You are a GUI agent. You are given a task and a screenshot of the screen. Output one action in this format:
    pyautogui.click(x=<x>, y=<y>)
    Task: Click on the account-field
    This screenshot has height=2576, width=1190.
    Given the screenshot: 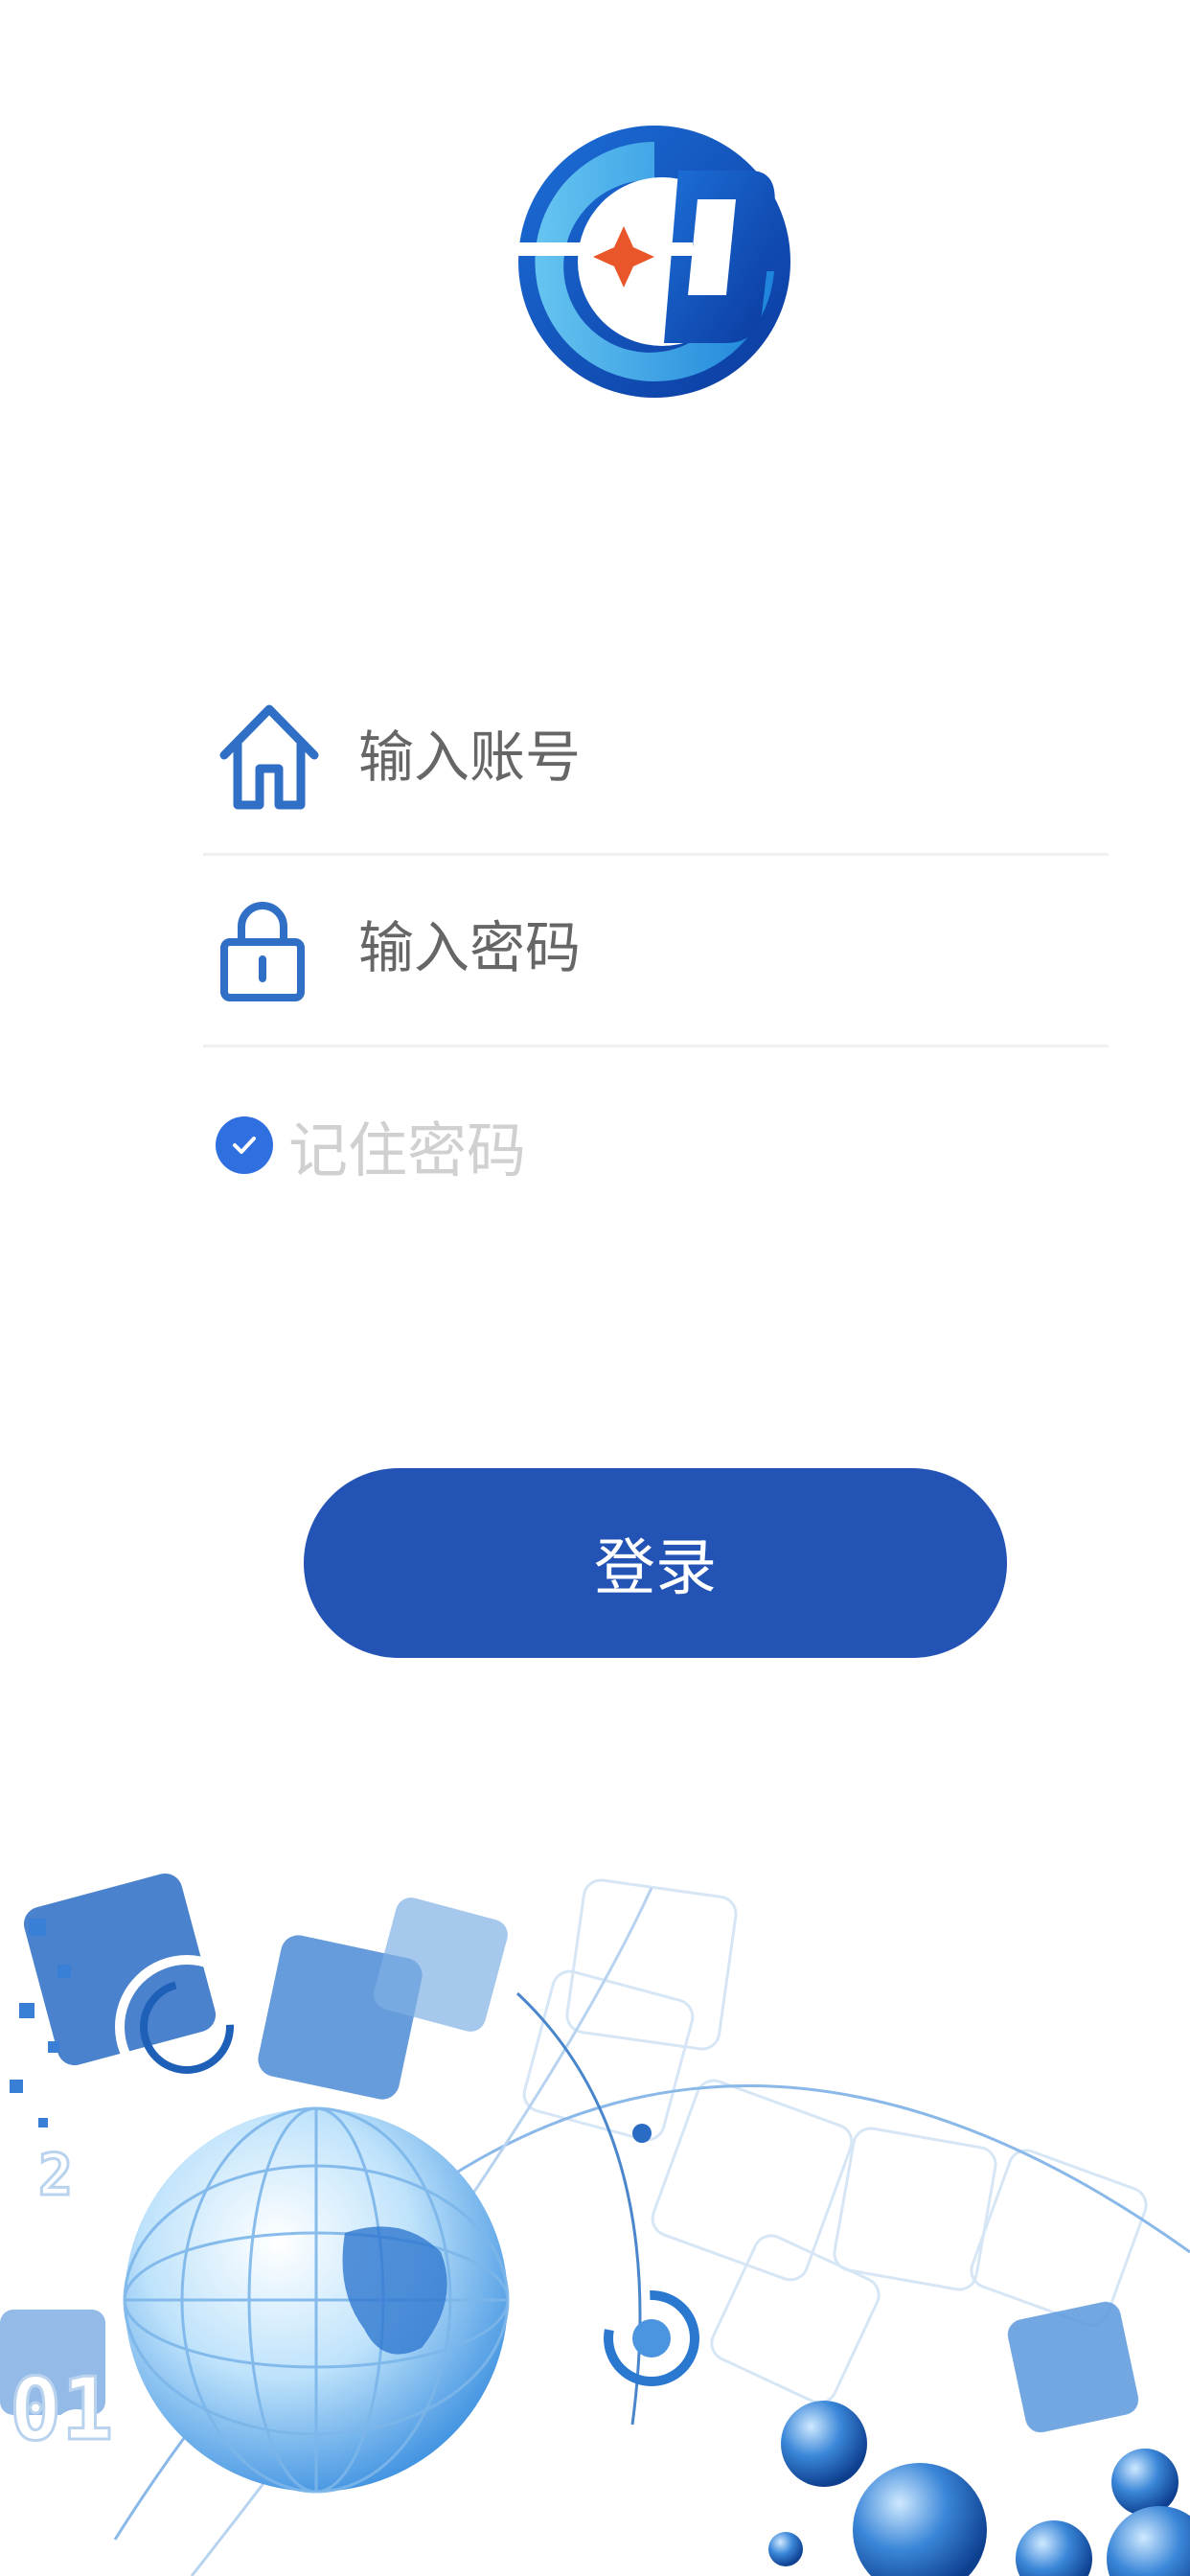 What is the action you would take?
    pyautogui.click(x=656, y=761)
    